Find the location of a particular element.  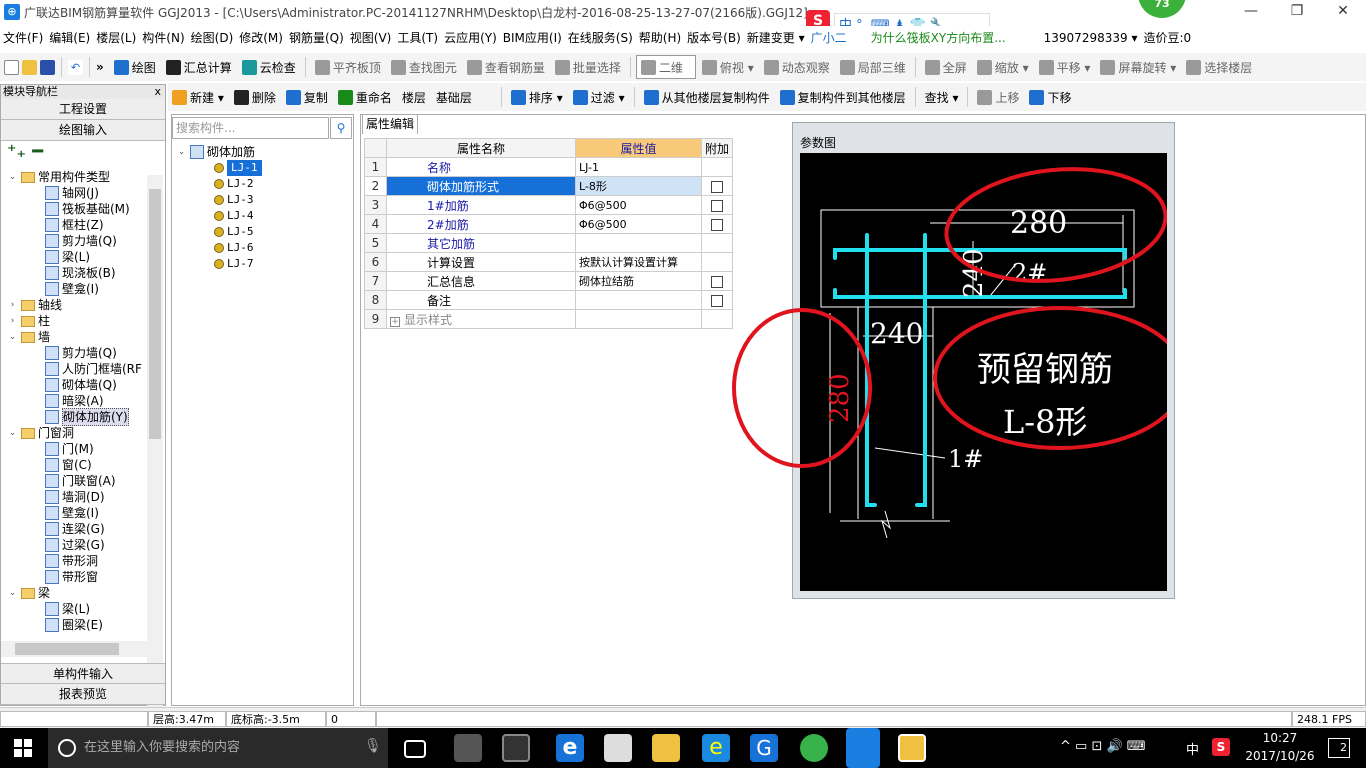

component-toolbar-button-7: 过滤 ▾ is located at coordinates (599, 97).